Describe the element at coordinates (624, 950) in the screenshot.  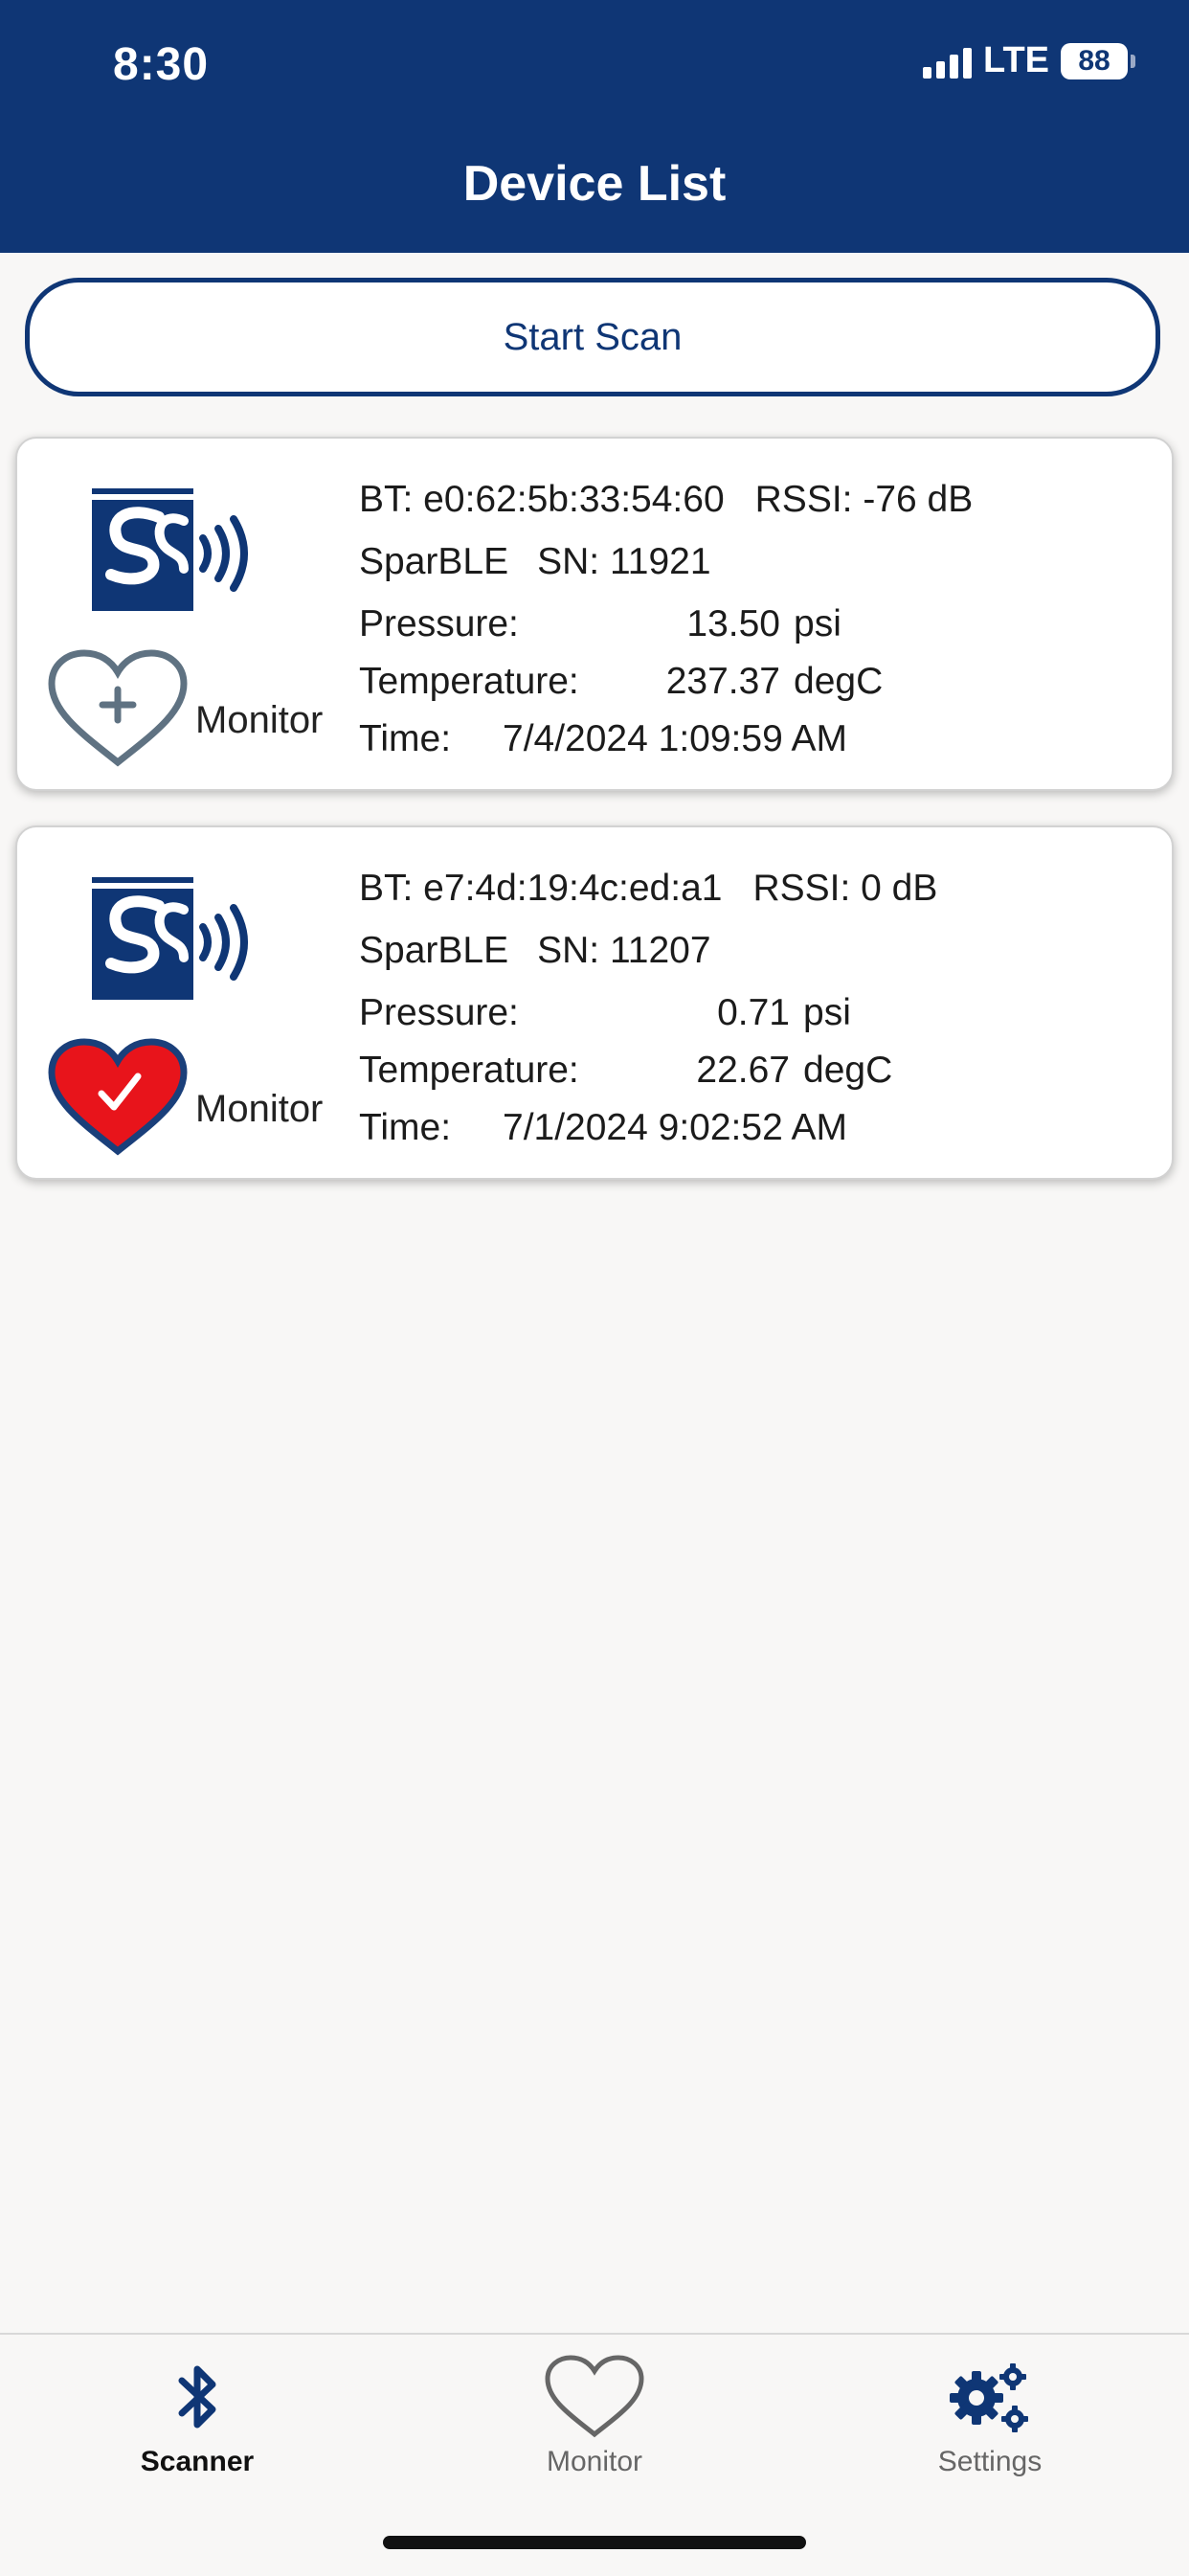
I see `serial-number: SN: 11207` at that location.